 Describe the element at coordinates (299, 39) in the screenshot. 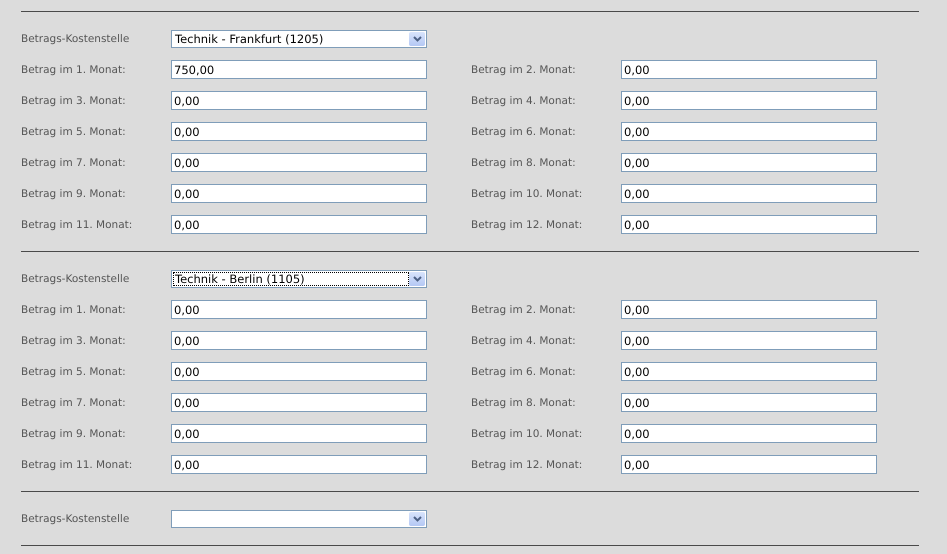

I see `cost-center-dropdown: Technik - Frankfurt (1205)` at that location.